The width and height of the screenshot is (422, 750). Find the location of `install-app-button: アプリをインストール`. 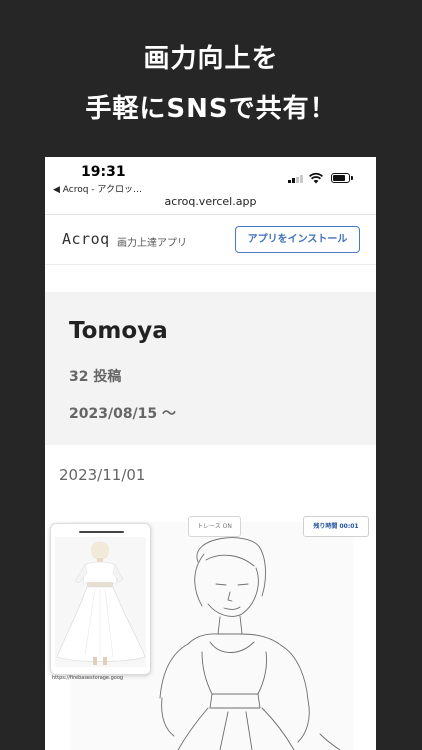

install-app-button: アプリをインストール is located at coordinates (297, 239).